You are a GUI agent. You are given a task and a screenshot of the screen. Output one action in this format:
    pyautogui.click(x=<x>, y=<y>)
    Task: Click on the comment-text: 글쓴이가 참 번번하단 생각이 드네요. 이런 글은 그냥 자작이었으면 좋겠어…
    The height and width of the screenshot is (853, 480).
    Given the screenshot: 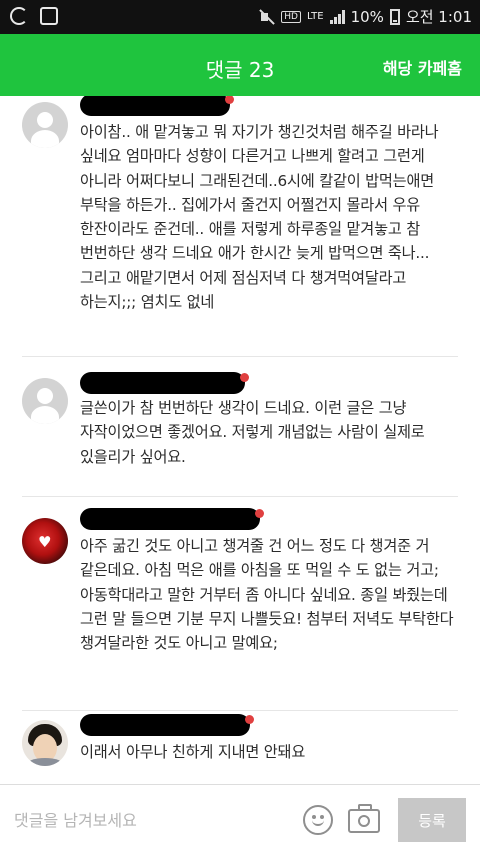 What is the action you would take?
    pyautogui.click(x=252, y=432)
    